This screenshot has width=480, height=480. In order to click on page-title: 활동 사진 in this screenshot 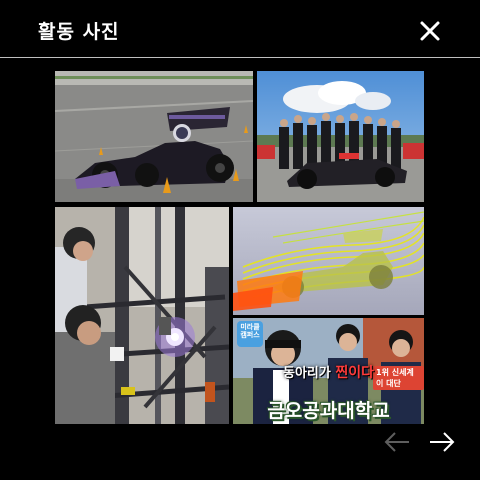, I will do `click(79, 32)`.